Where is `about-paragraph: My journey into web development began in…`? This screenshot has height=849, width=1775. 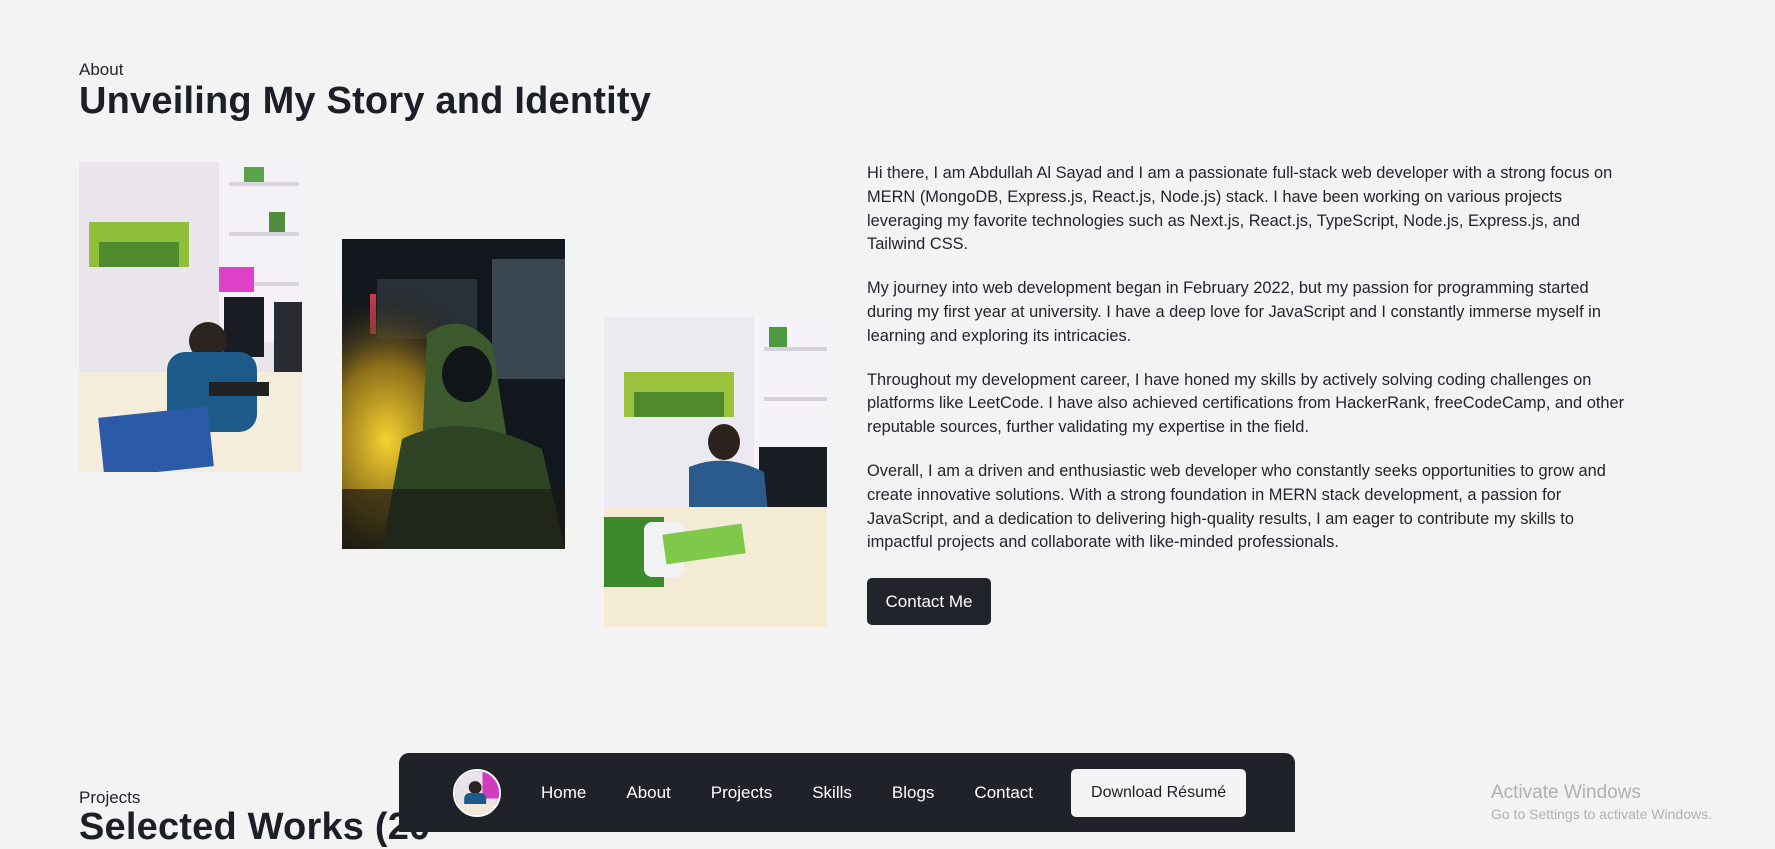
about-paragraph: My journey into web development began in… is located at coordinates (1234, 312).